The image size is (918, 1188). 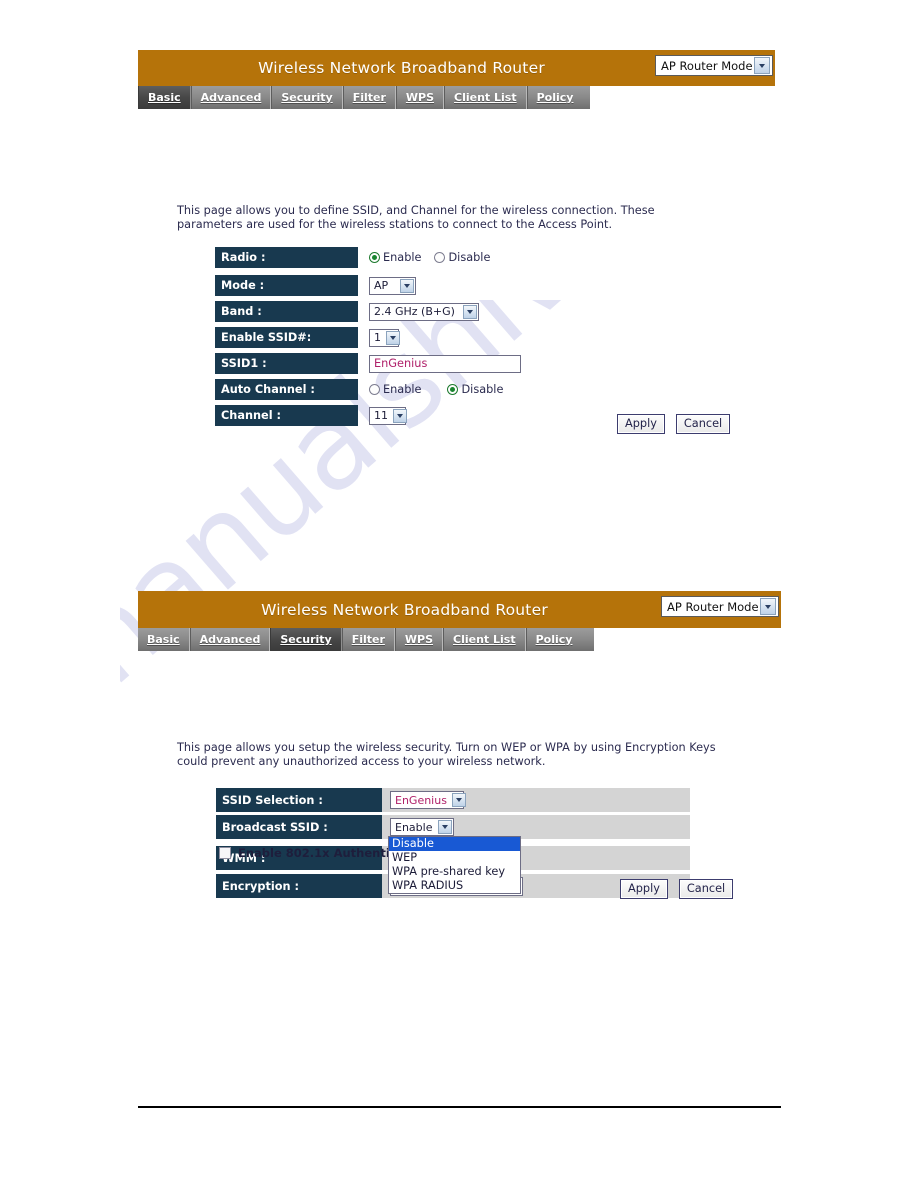 I want to click on label-encryption: Encryption :, so click(x=299, y=886).